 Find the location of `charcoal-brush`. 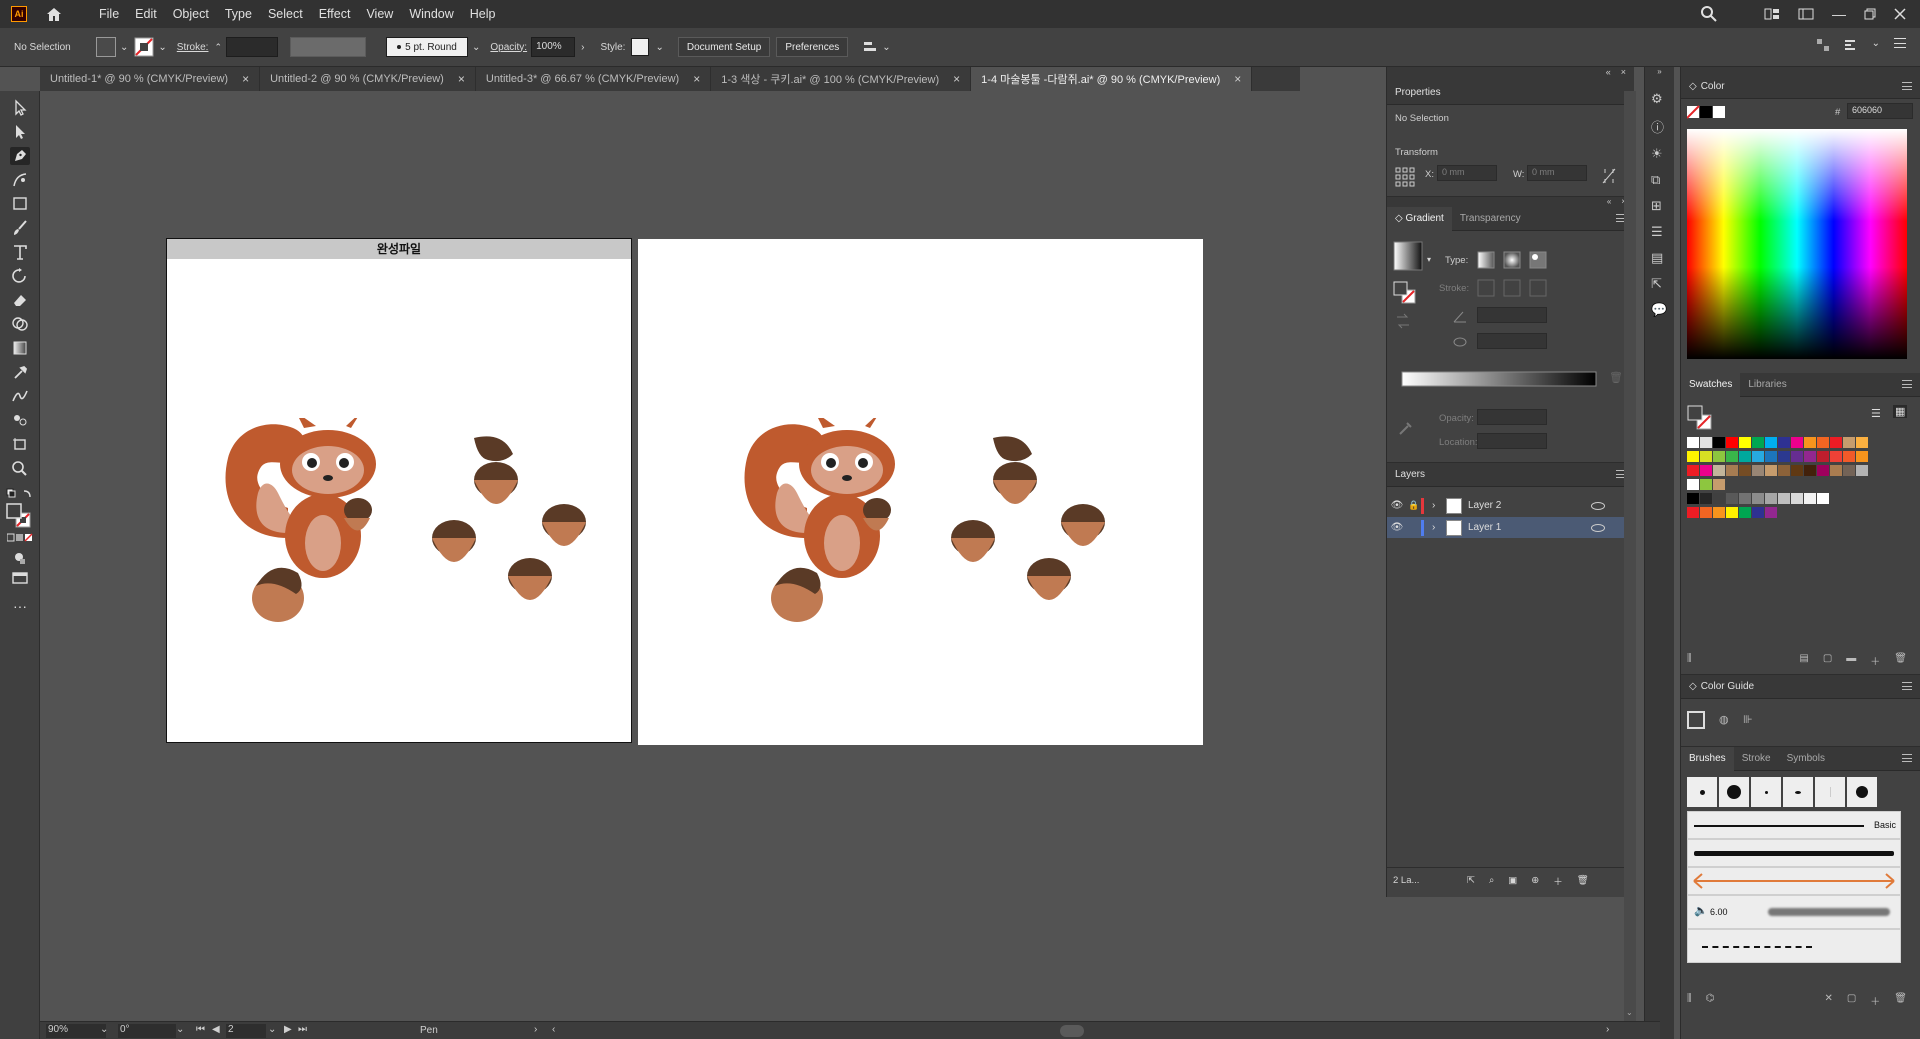

charcoal-brush is located at coordinates (1794, 853).